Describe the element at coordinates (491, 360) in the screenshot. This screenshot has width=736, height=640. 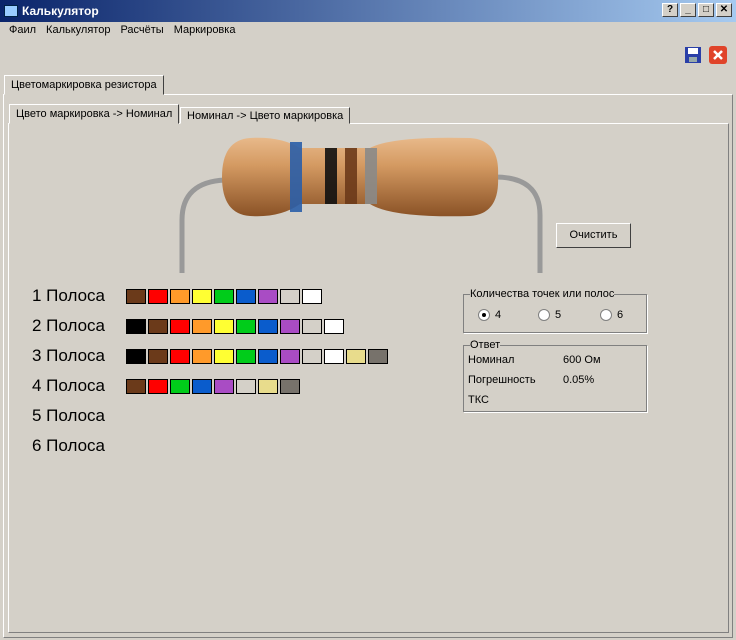
I see `nominal-label: Номинал` at that location.